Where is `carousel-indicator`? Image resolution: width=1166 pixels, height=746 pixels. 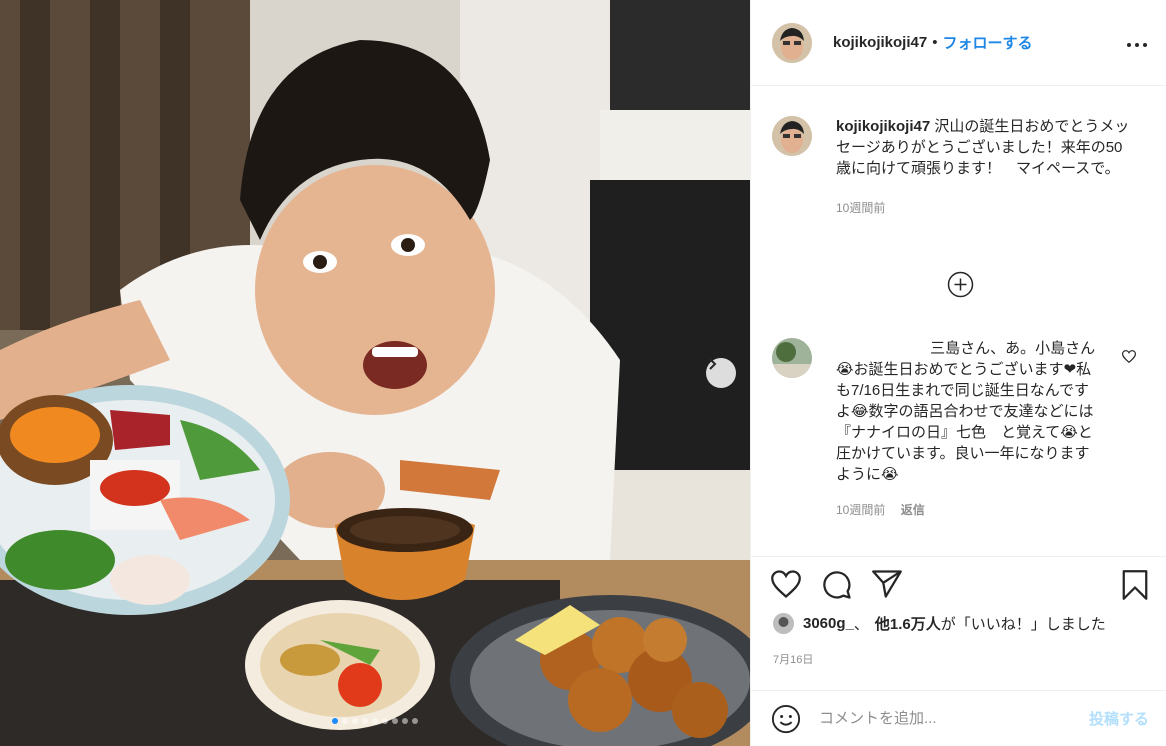 carousel-indicator is located at coordinates (375, 721).